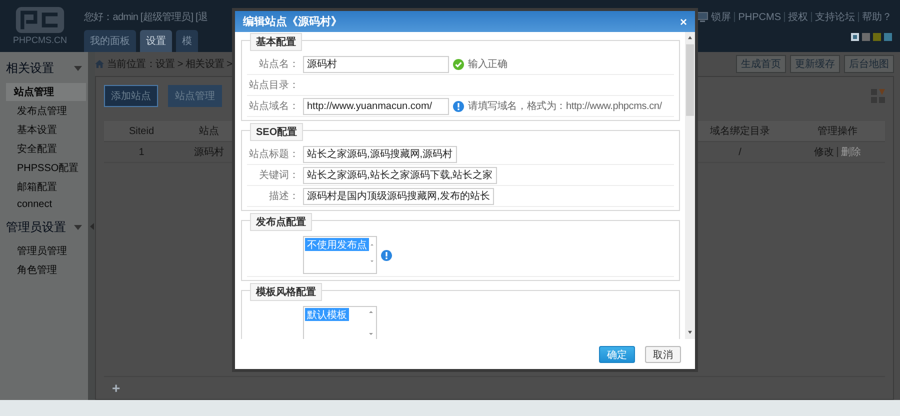 The height and width of the screenshot is (416, 900). Describe the element at coordinates (46, 130) in the screenshot. I see `sidebar-item: 基本设置` at that location.